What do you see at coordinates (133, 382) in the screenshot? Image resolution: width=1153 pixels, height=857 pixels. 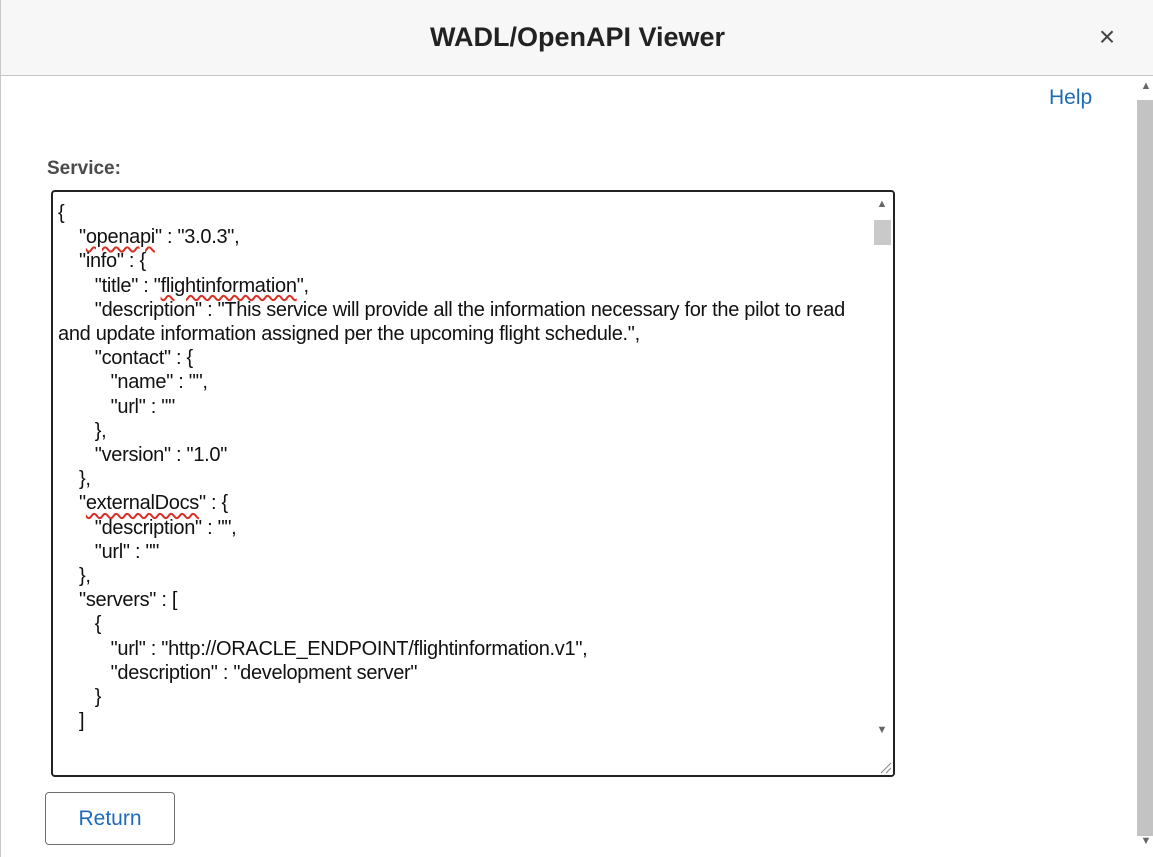 I see `code-line: "name" : "",` at bounding box center [133, 382].